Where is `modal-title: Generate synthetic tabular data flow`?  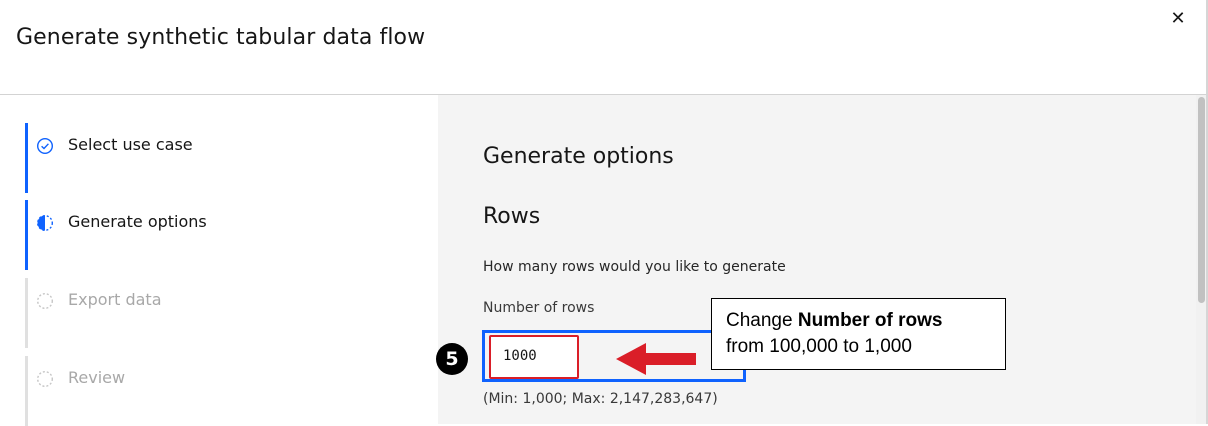 modal-title: Generate synthetic tabular data flow is located at coordinates (221, 37).